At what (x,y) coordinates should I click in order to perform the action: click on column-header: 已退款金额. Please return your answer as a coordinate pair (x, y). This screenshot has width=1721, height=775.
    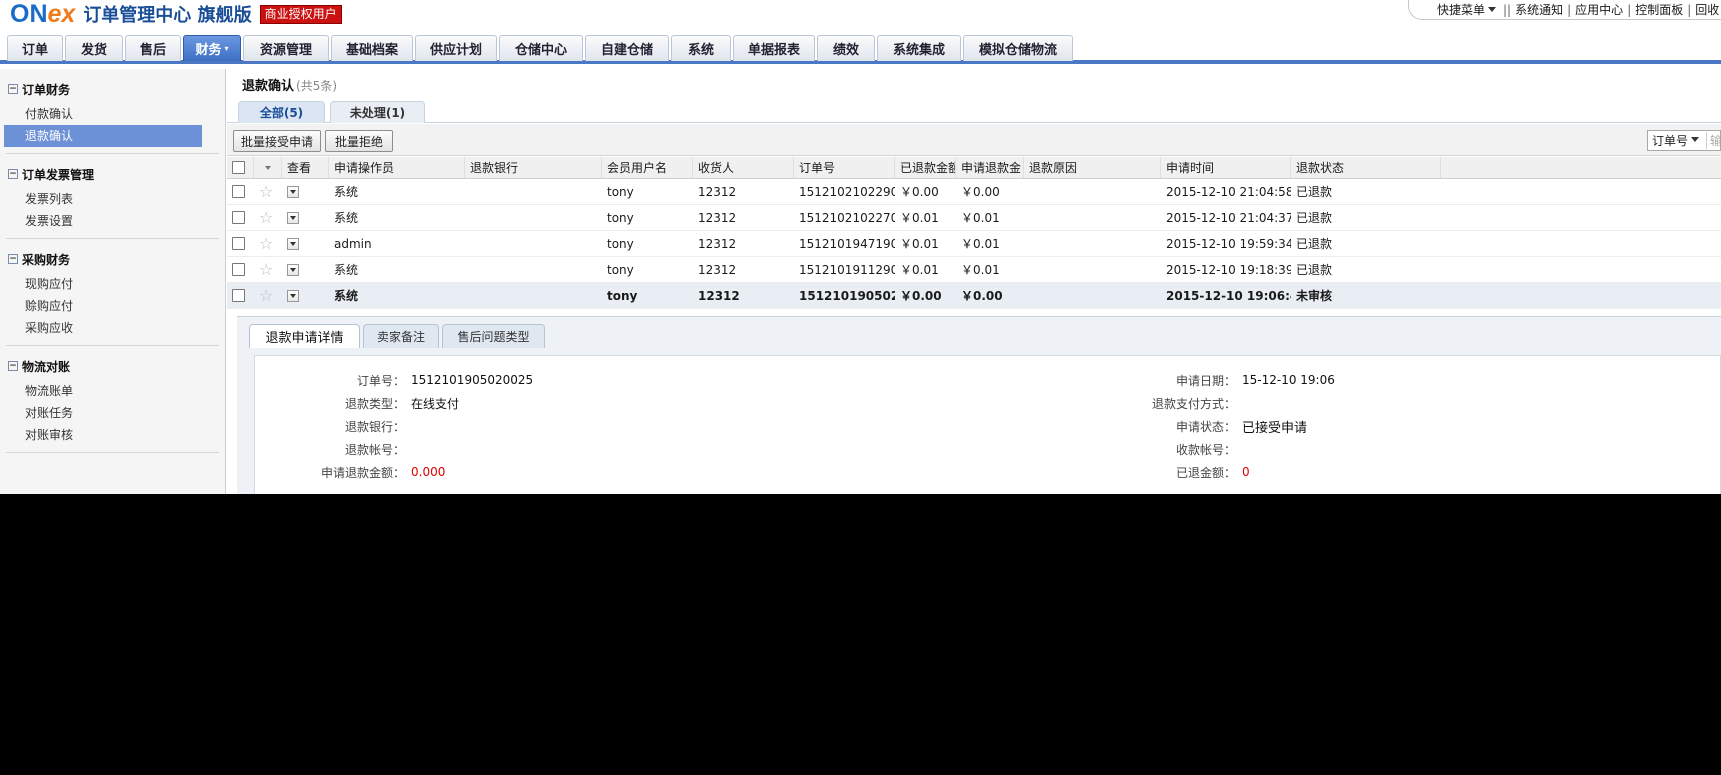
    Looking at the image, I should click on (925, 167).